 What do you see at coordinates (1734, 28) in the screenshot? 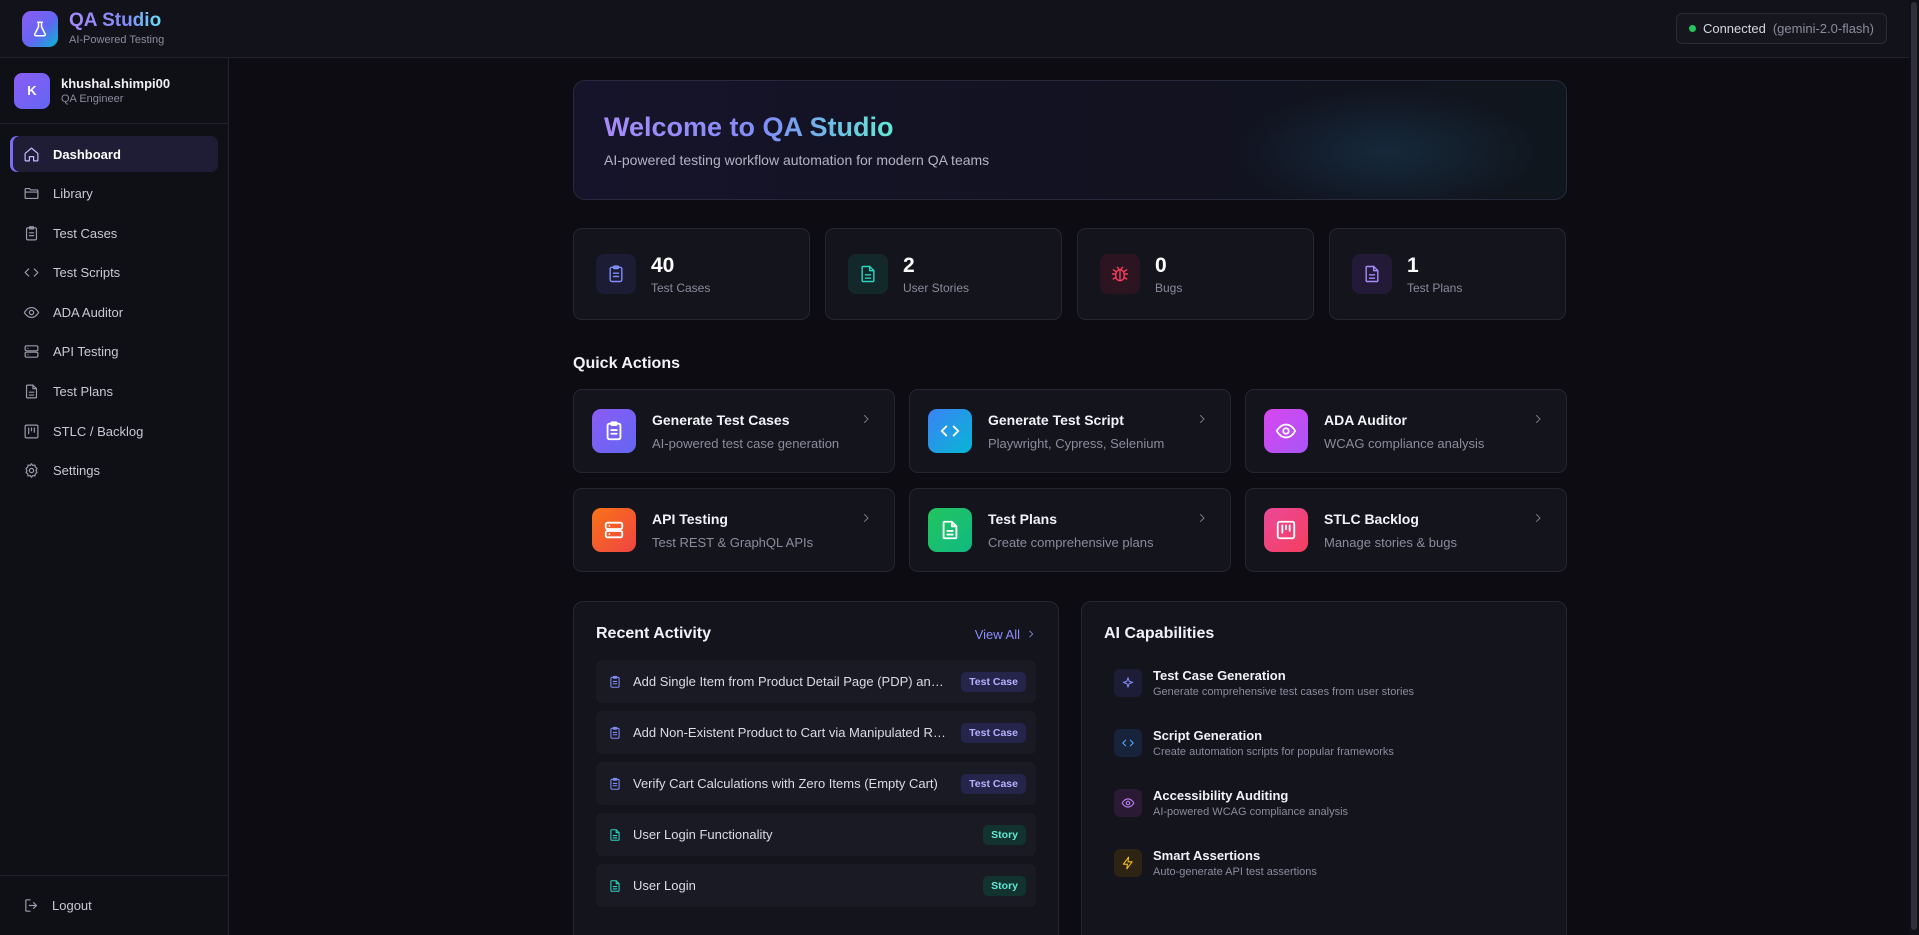
I see `status-label: Connected` at bounding box center [1734, 28].